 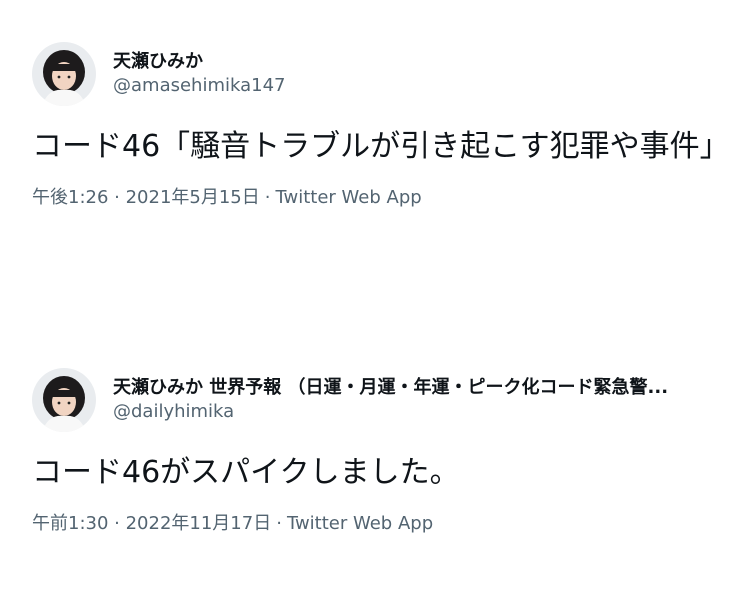 I want to click on tweet-meta: 午前1:30 · 2022年11月17日 · Twitter Web App, so click(x=382, y=524).